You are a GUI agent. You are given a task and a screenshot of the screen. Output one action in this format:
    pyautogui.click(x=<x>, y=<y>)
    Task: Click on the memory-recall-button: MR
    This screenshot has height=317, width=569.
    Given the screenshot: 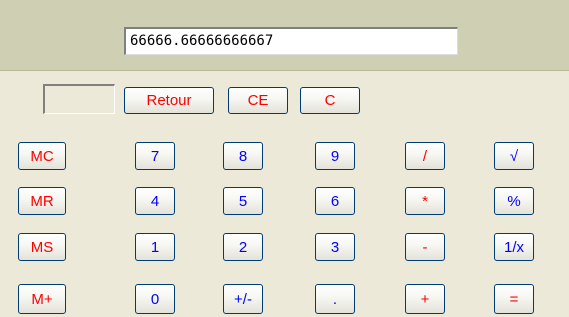 What is the action you would take?
    pyautogui.click(x=42, y=201)
    